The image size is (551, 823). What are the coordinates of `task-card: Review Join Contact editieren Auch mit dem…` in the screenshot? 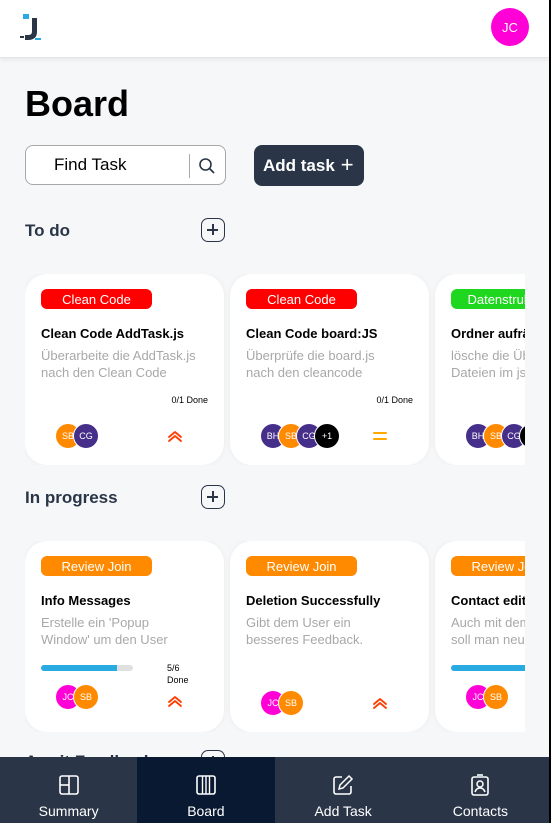 It's located at (480, 636).